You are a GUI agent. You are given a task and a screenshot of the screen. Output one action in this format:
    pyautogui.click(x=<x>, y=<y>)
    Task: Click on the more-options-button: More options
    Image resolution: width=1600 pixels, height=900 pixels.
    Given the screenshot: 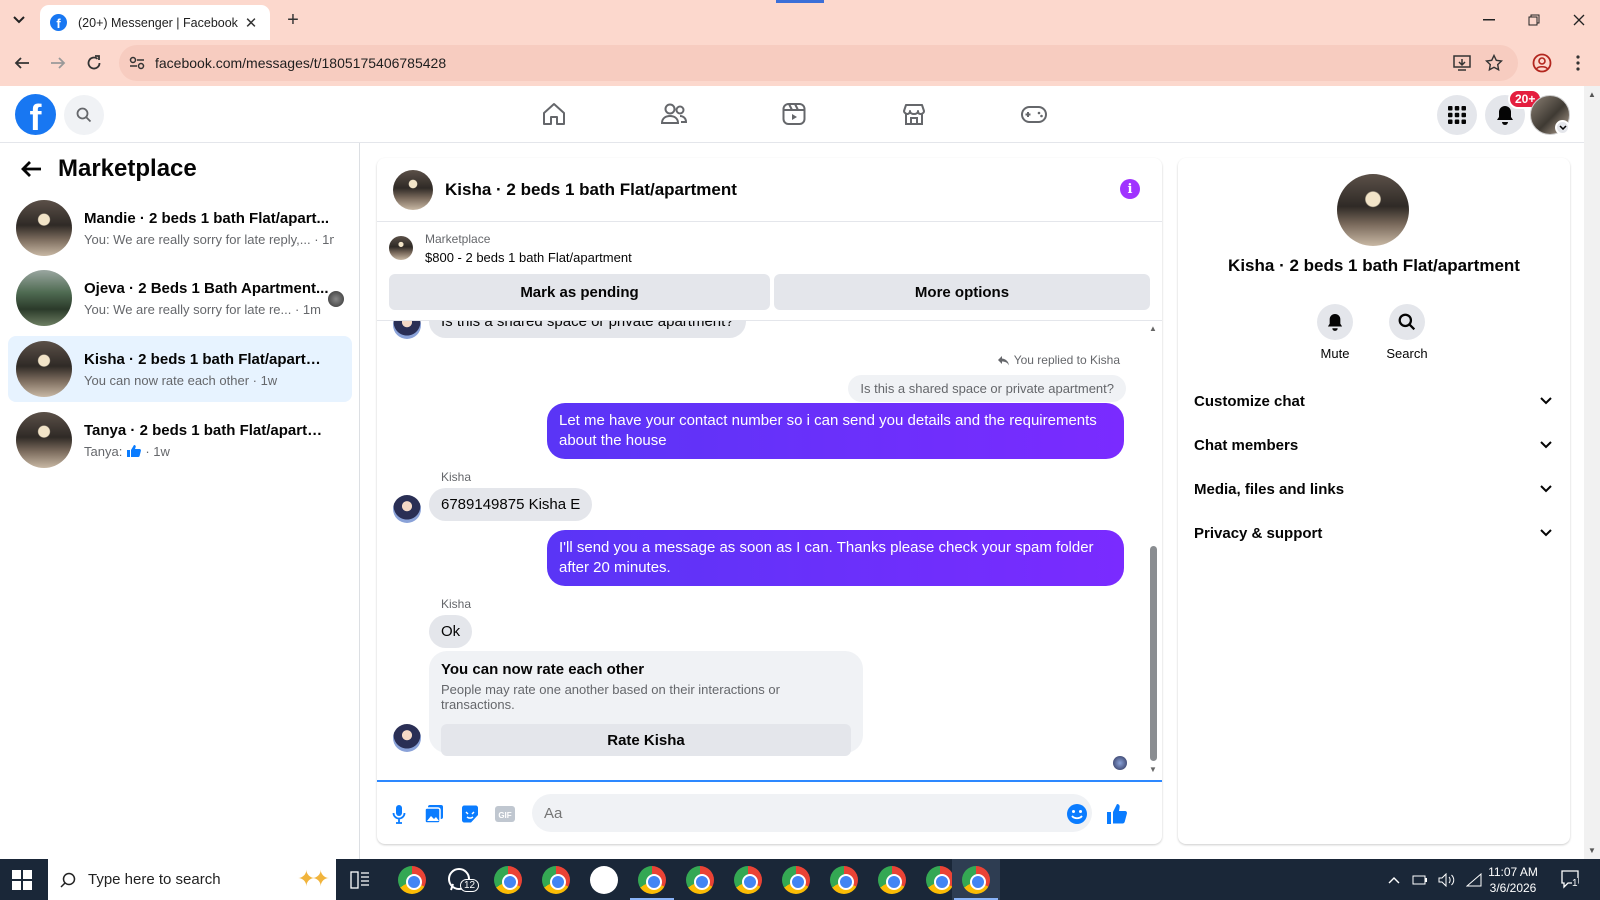 What is the action you would take?
    pyautogui.click(x=962, y=292)
    